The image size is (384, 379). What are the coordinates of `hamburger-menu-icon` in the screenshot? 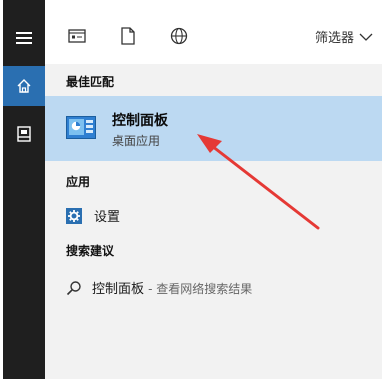 It's located at (24, 38).